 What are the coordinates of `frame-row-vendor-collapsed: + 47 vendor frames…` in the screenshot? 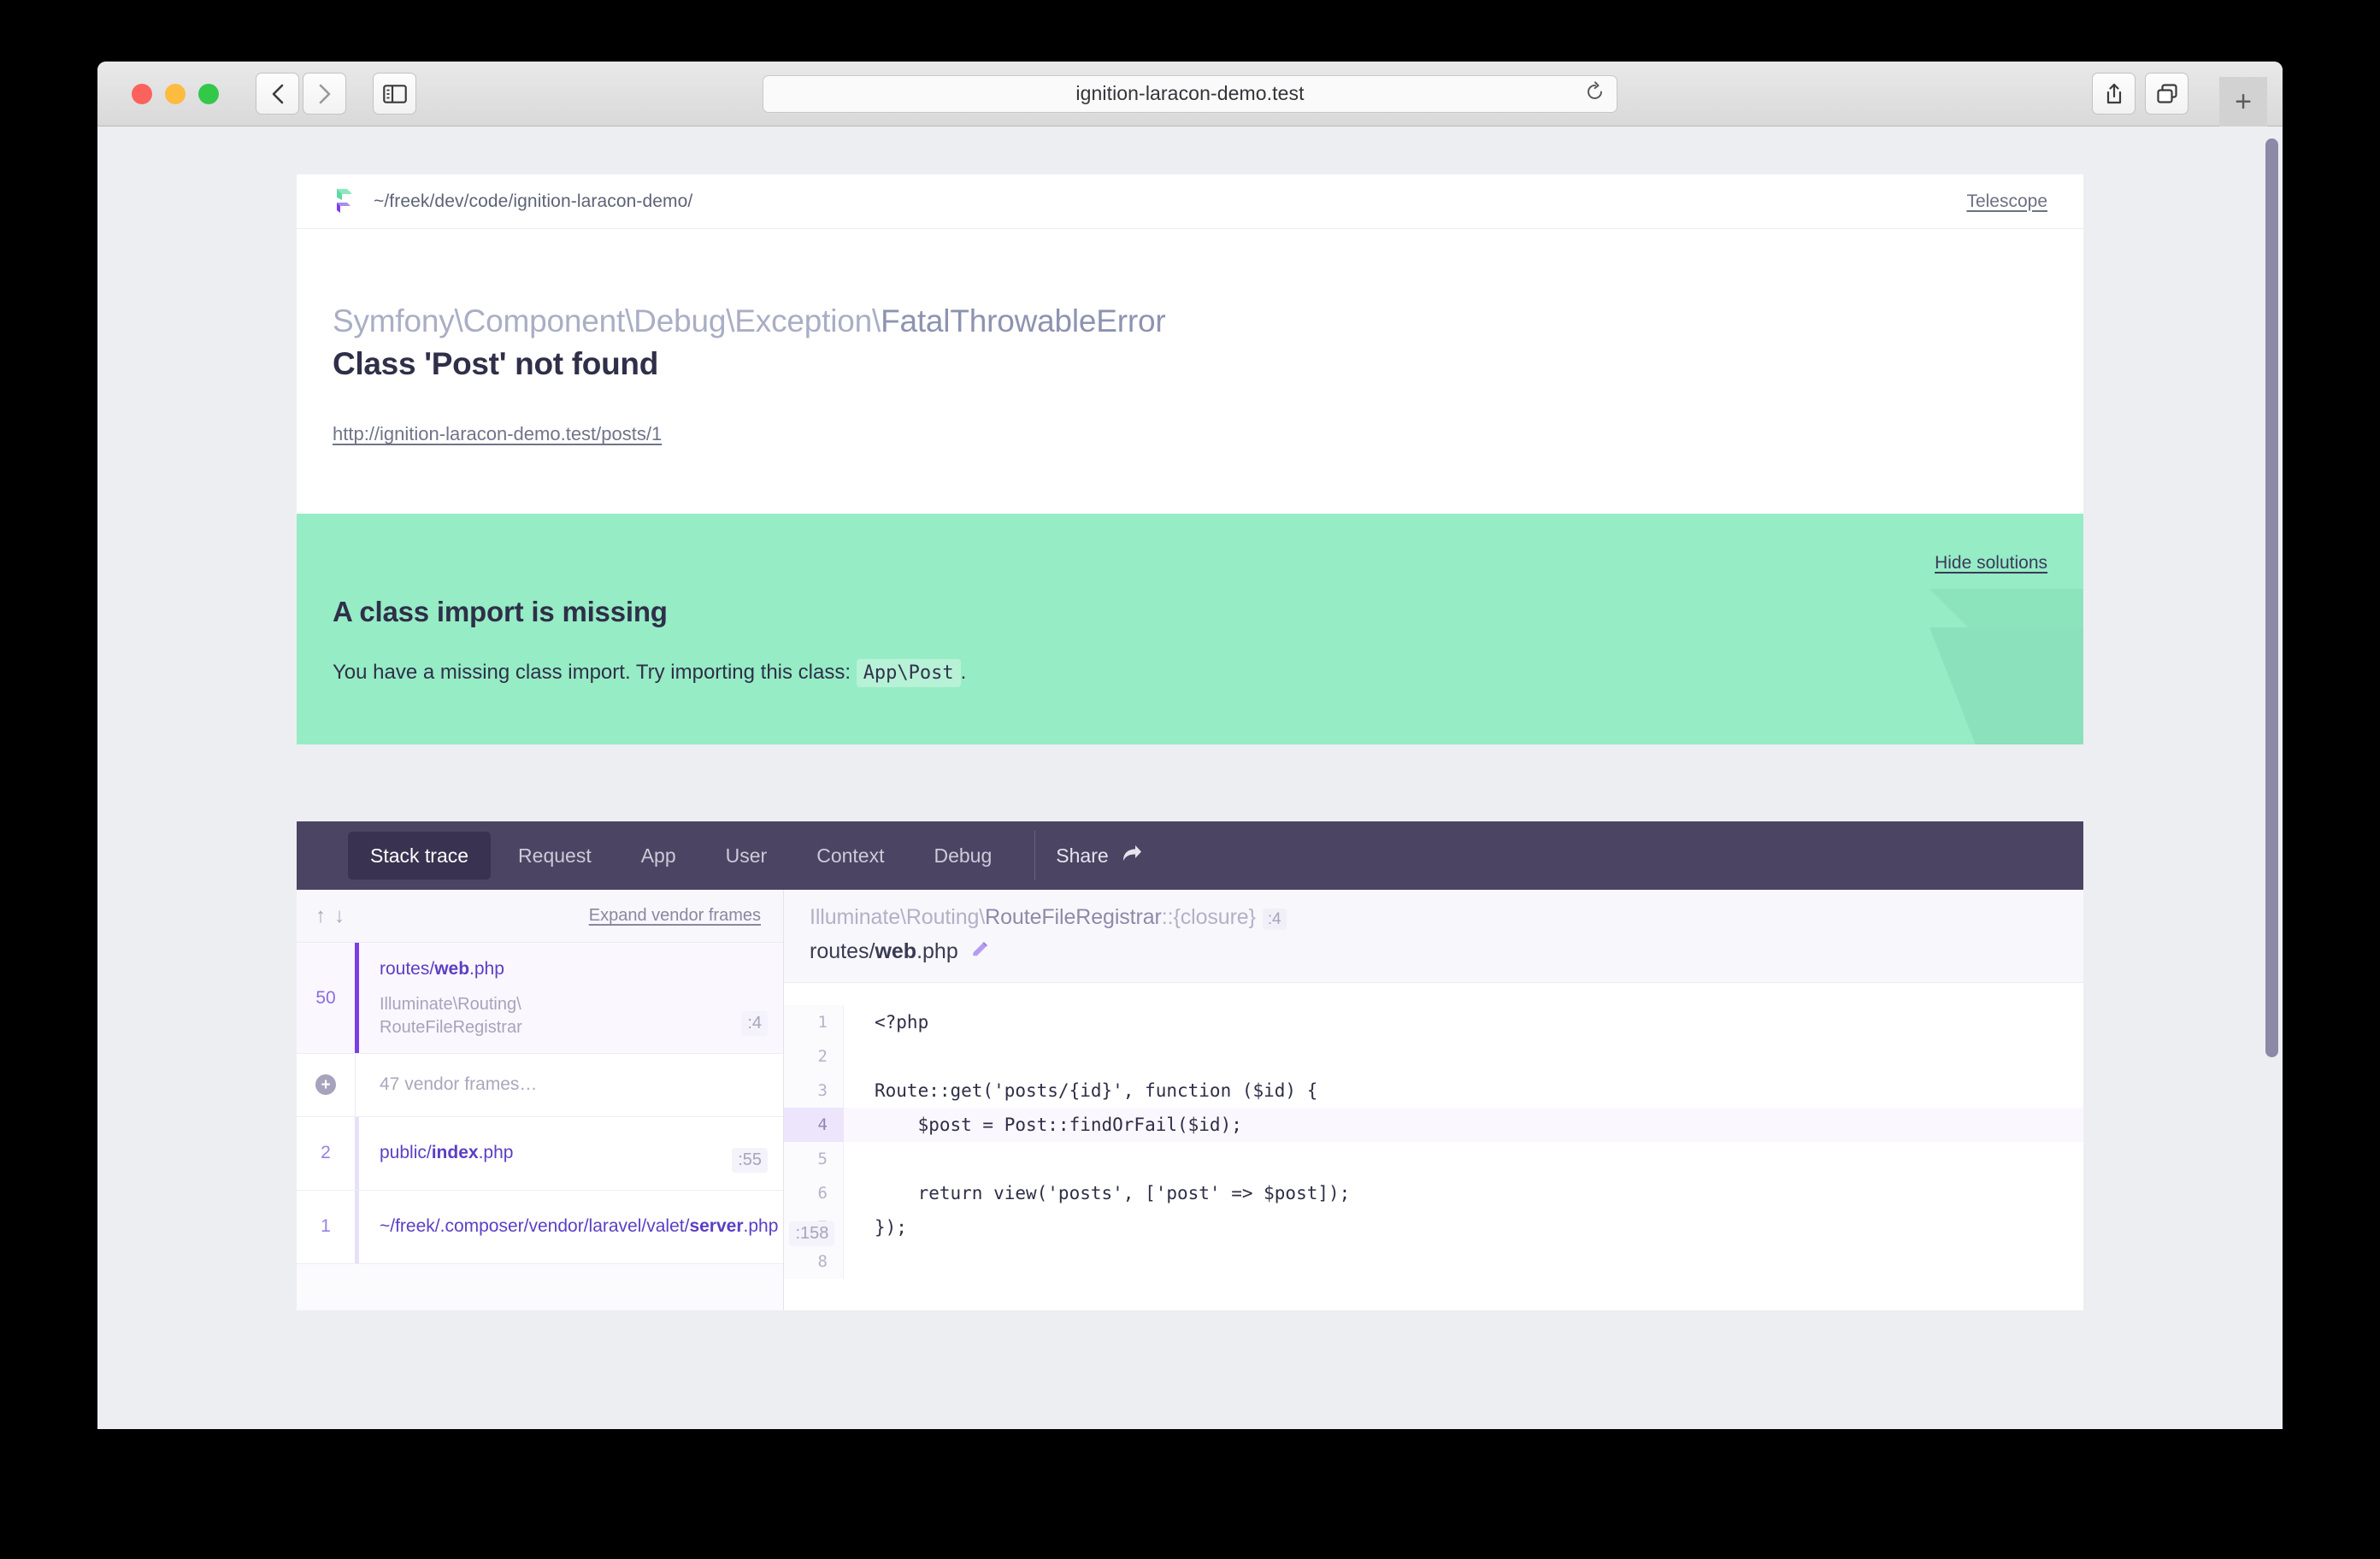 It's located at (540, 1085).